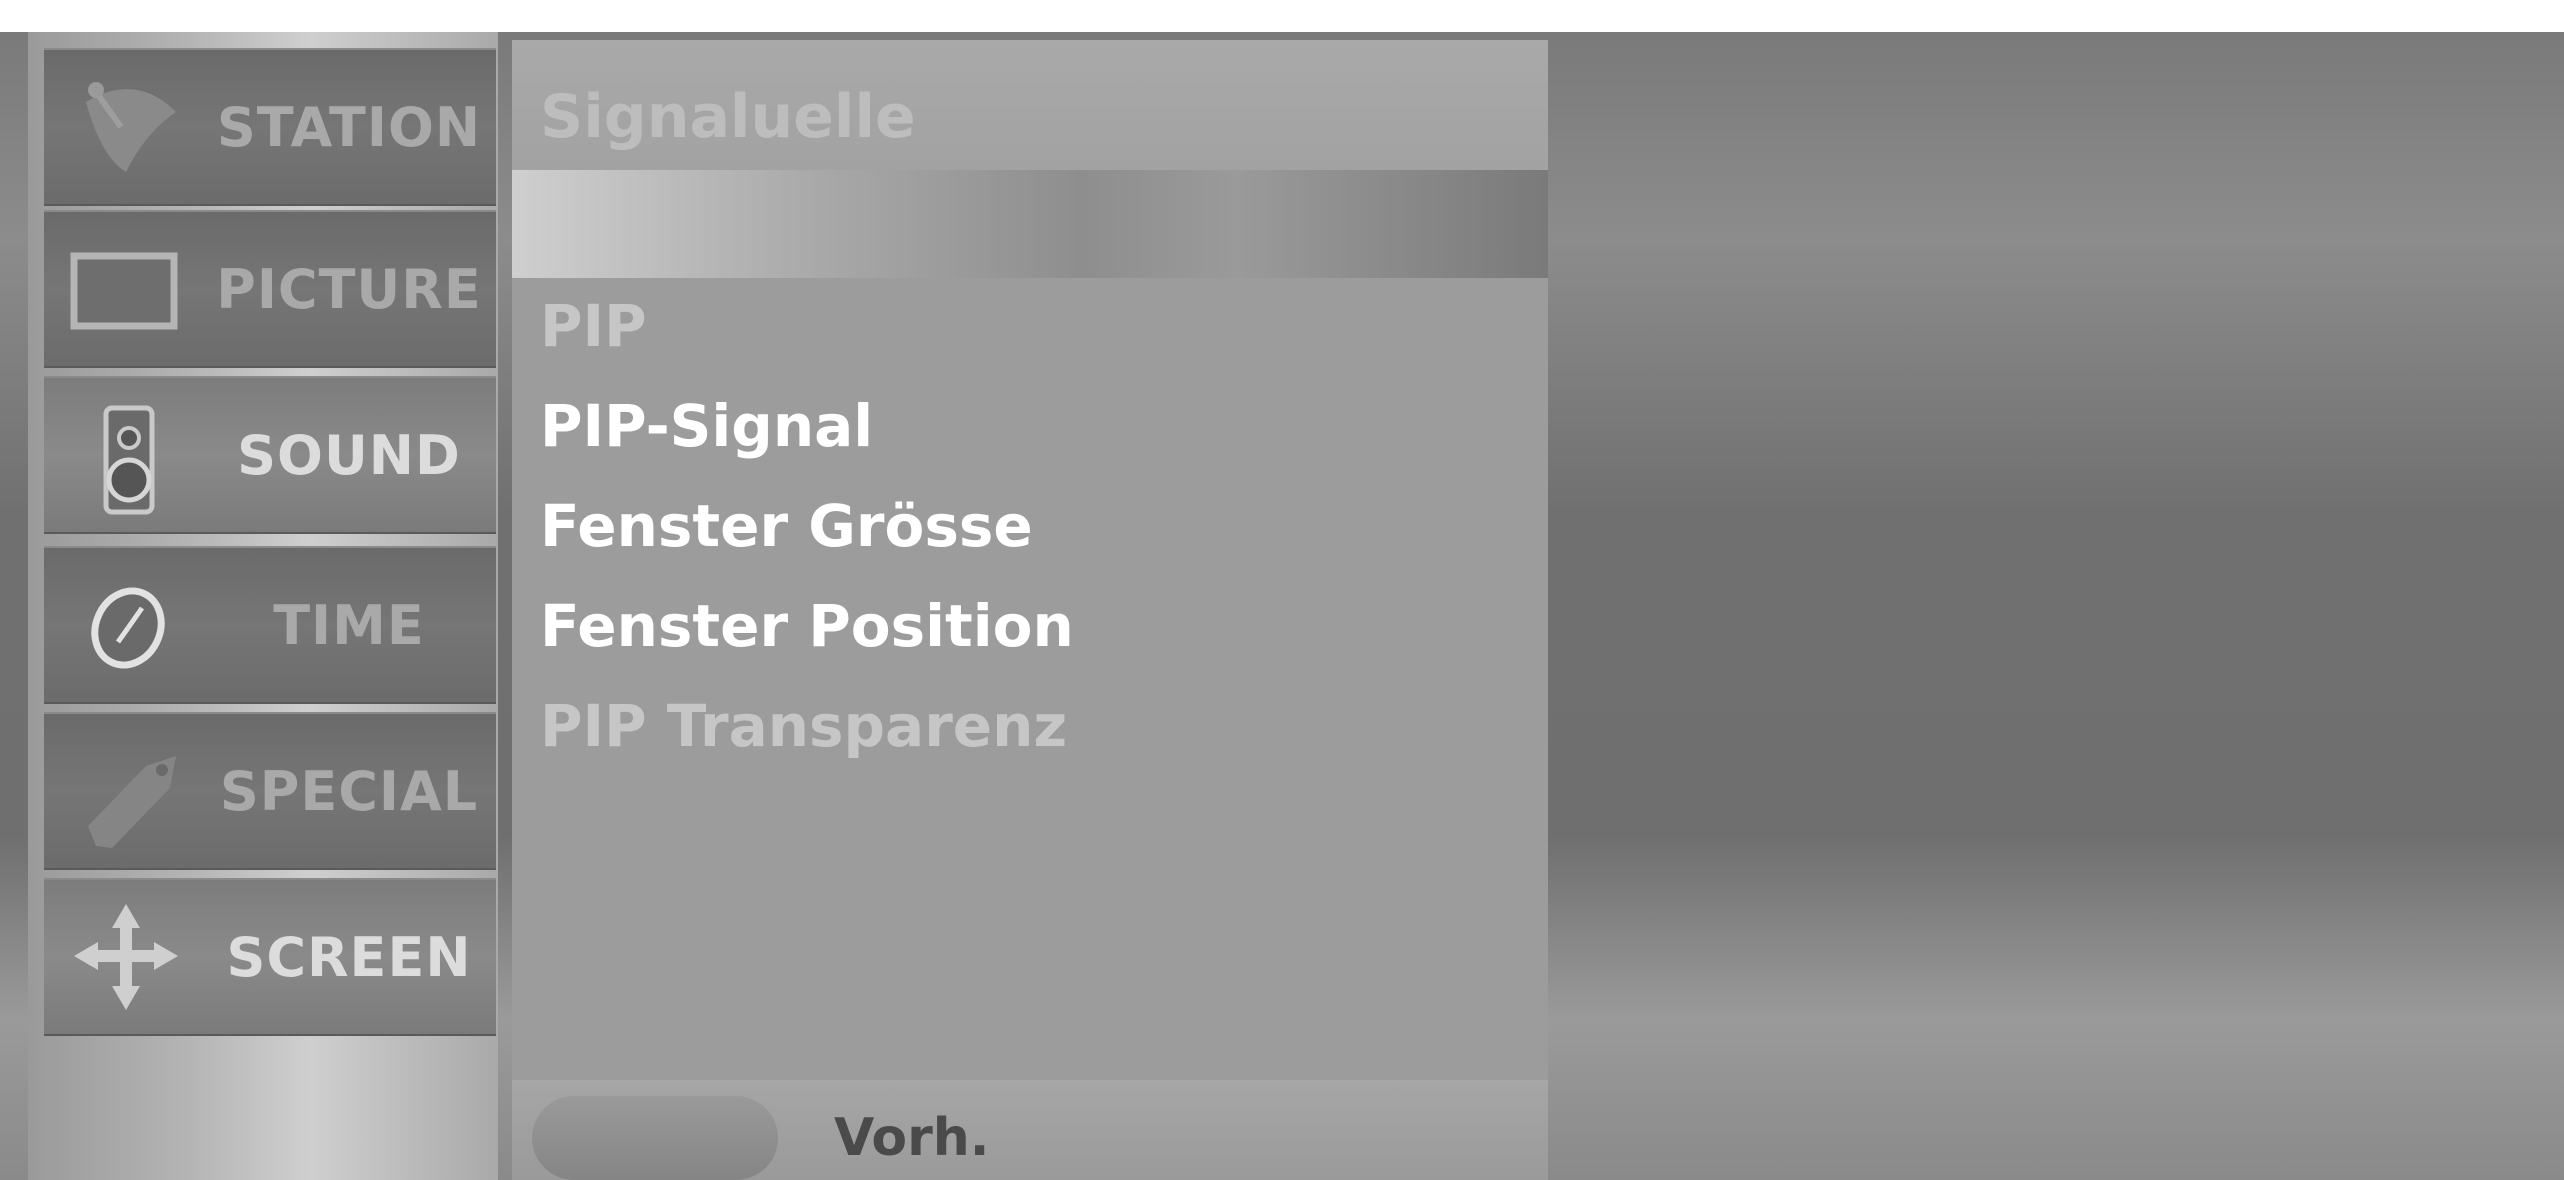  I want to click on satellite-dish-icon, so click(126, 127).